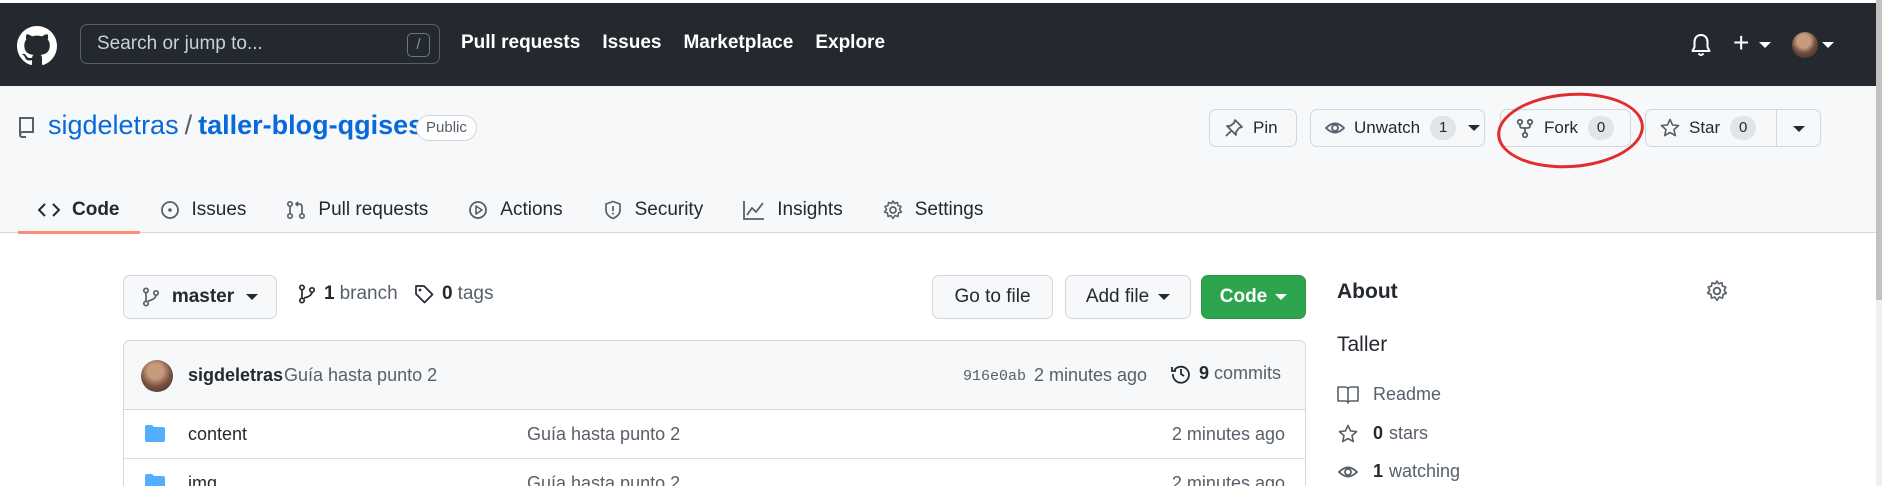  Describe the element at coordinates (1828, 45) in the screenshot. I see `user-menu-caret-icon` at that location.